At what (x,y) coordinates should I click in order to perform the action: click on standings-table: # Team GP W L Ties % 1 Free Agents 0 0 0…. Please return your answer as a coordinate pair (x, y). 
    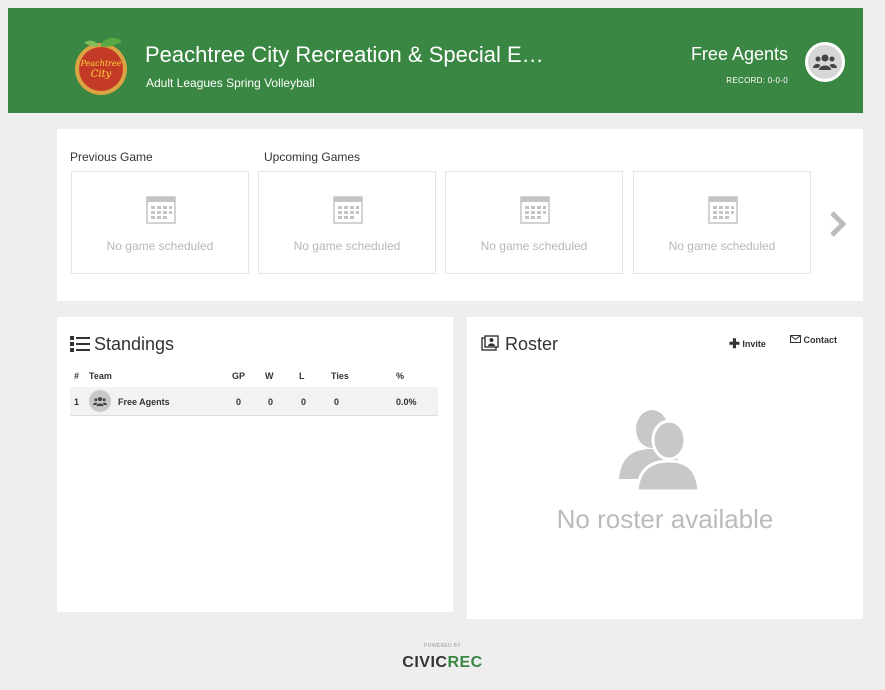
    Looking at the image, I should click on (254, 390).